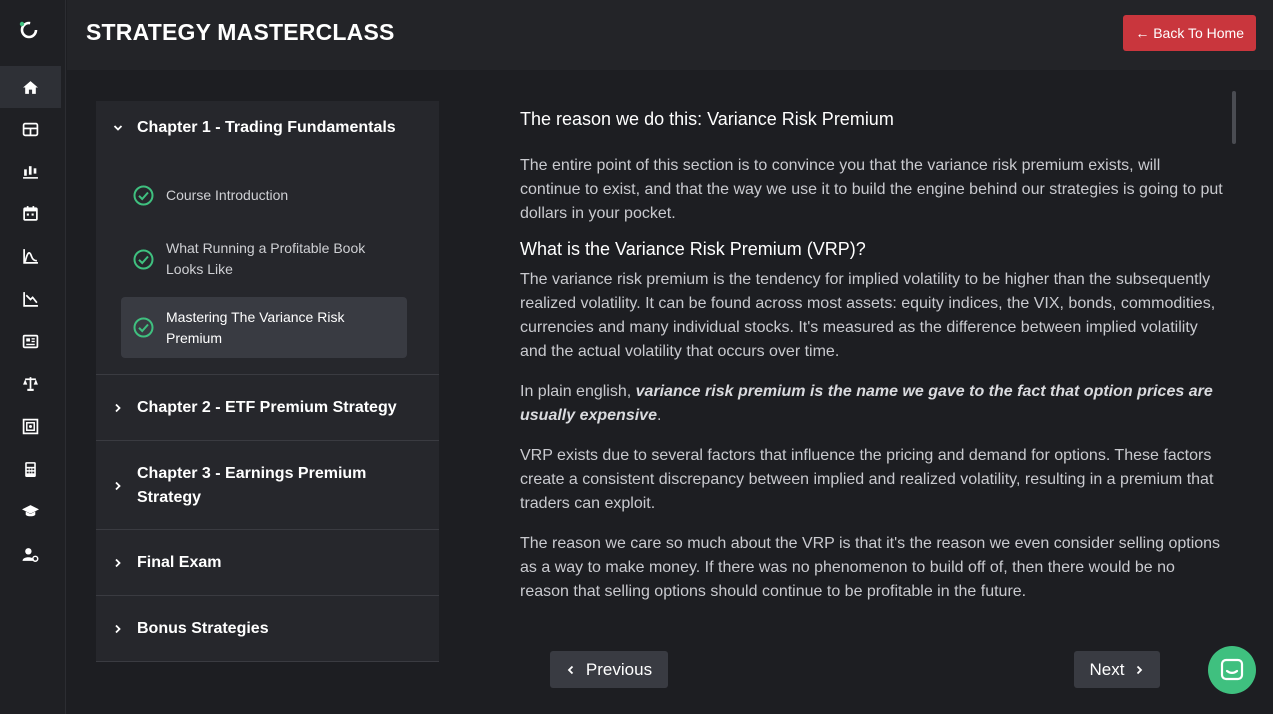 This screenshot has height=714, width=1273. I want to click on user-settings-icon, so click(30, 554).